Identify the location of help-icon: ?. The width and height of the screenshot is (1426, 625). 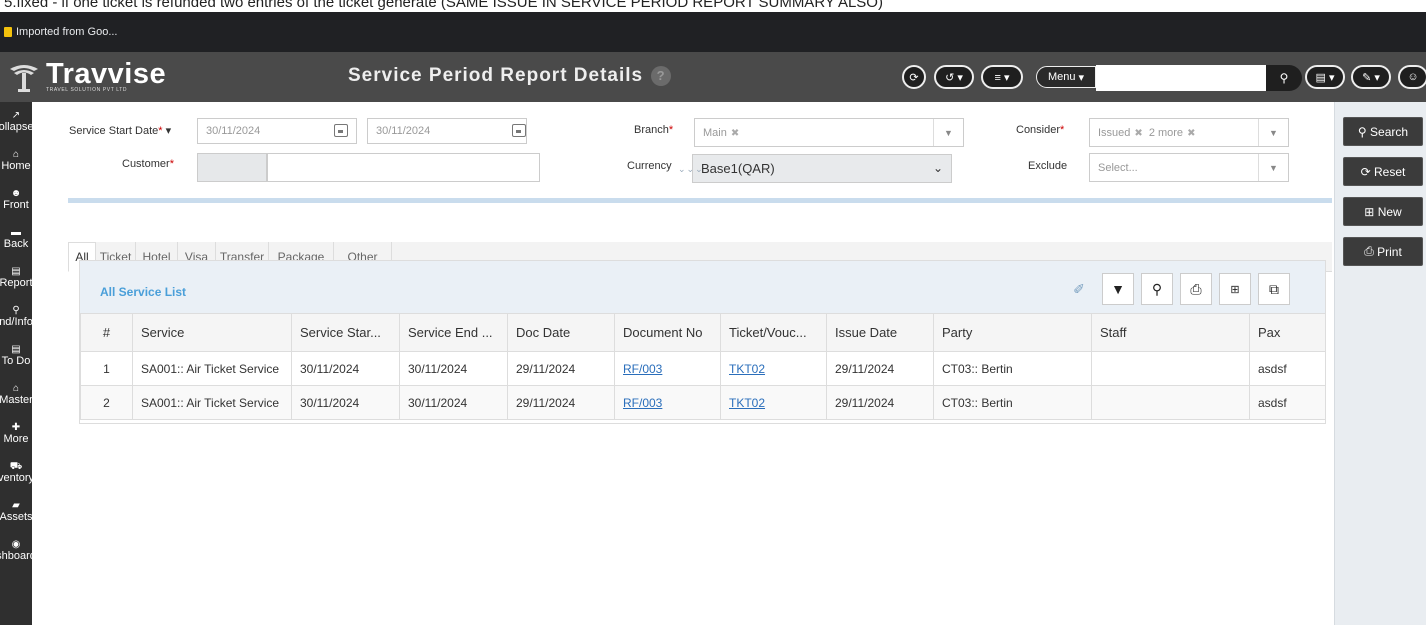
(661, 76).